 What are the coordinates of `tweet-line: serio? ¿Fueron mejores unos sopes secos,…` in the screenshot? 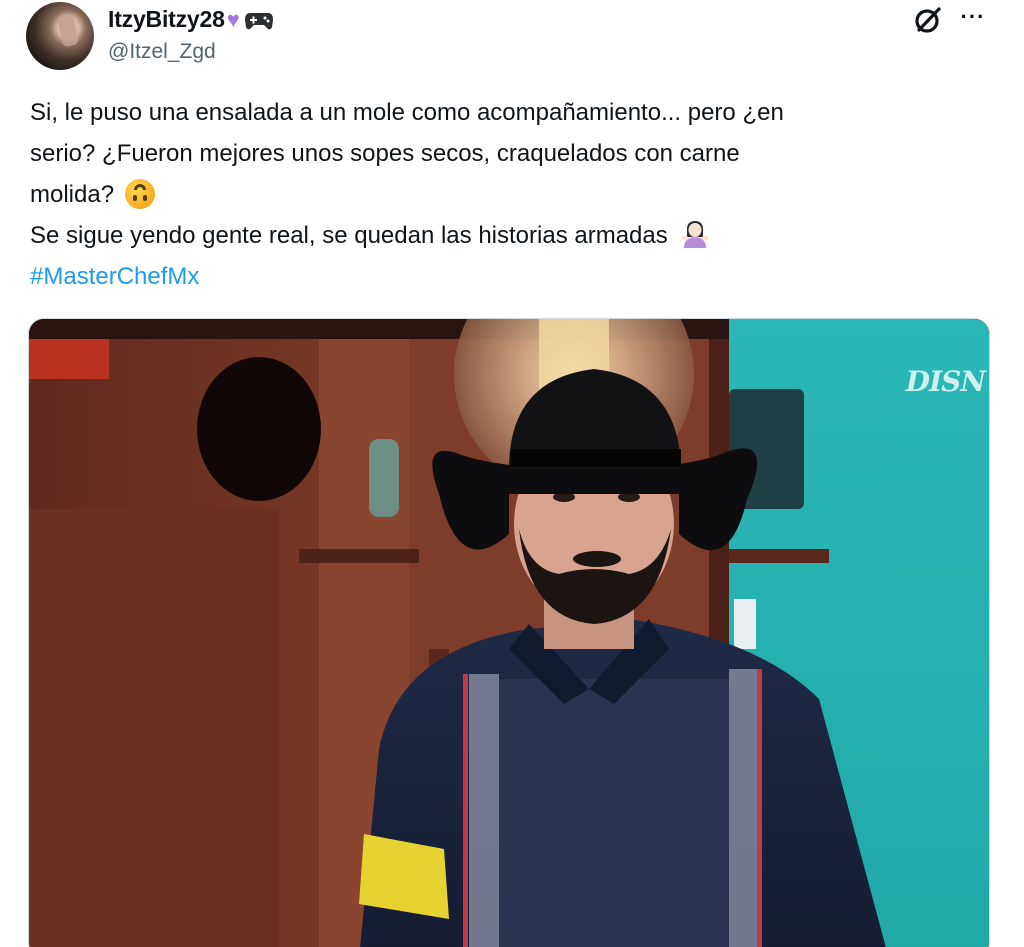 It's located at (385, 153).